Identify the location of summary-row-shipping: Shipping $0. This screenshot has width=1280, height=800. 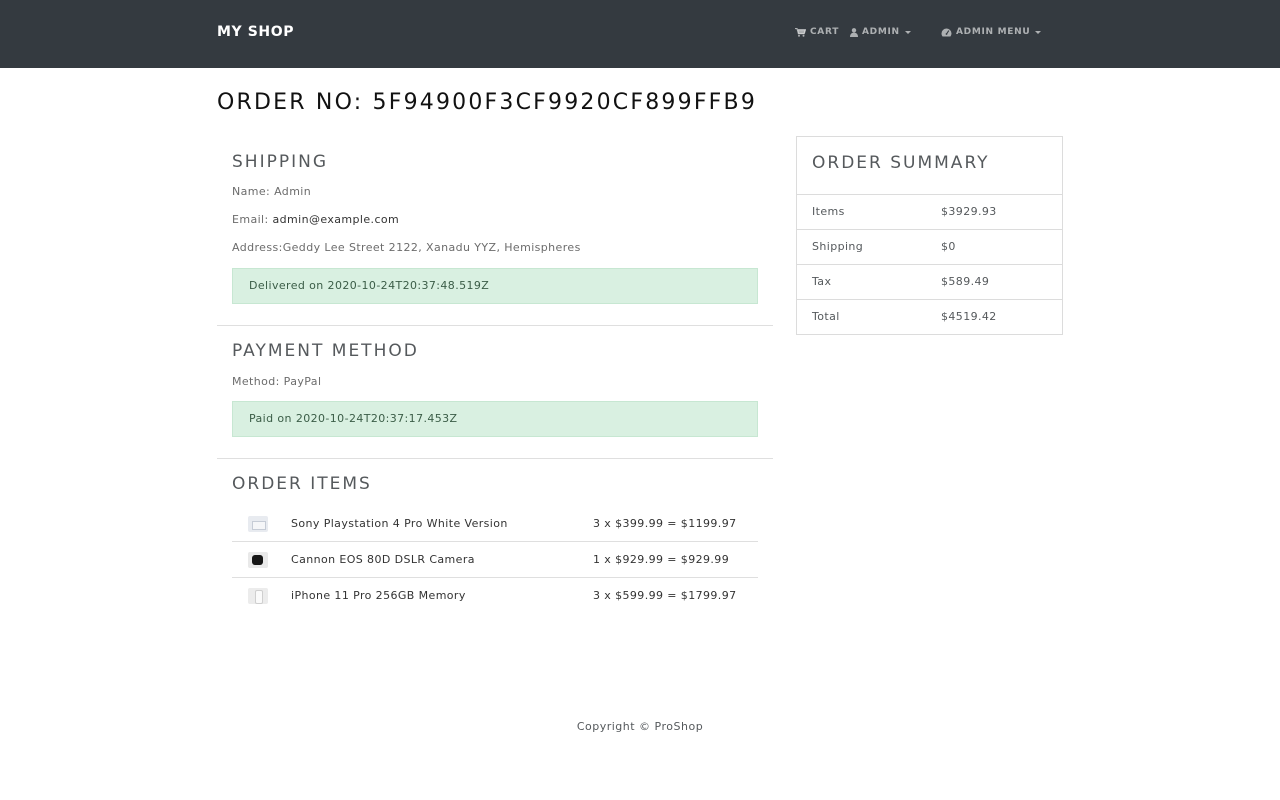
(929, 246).